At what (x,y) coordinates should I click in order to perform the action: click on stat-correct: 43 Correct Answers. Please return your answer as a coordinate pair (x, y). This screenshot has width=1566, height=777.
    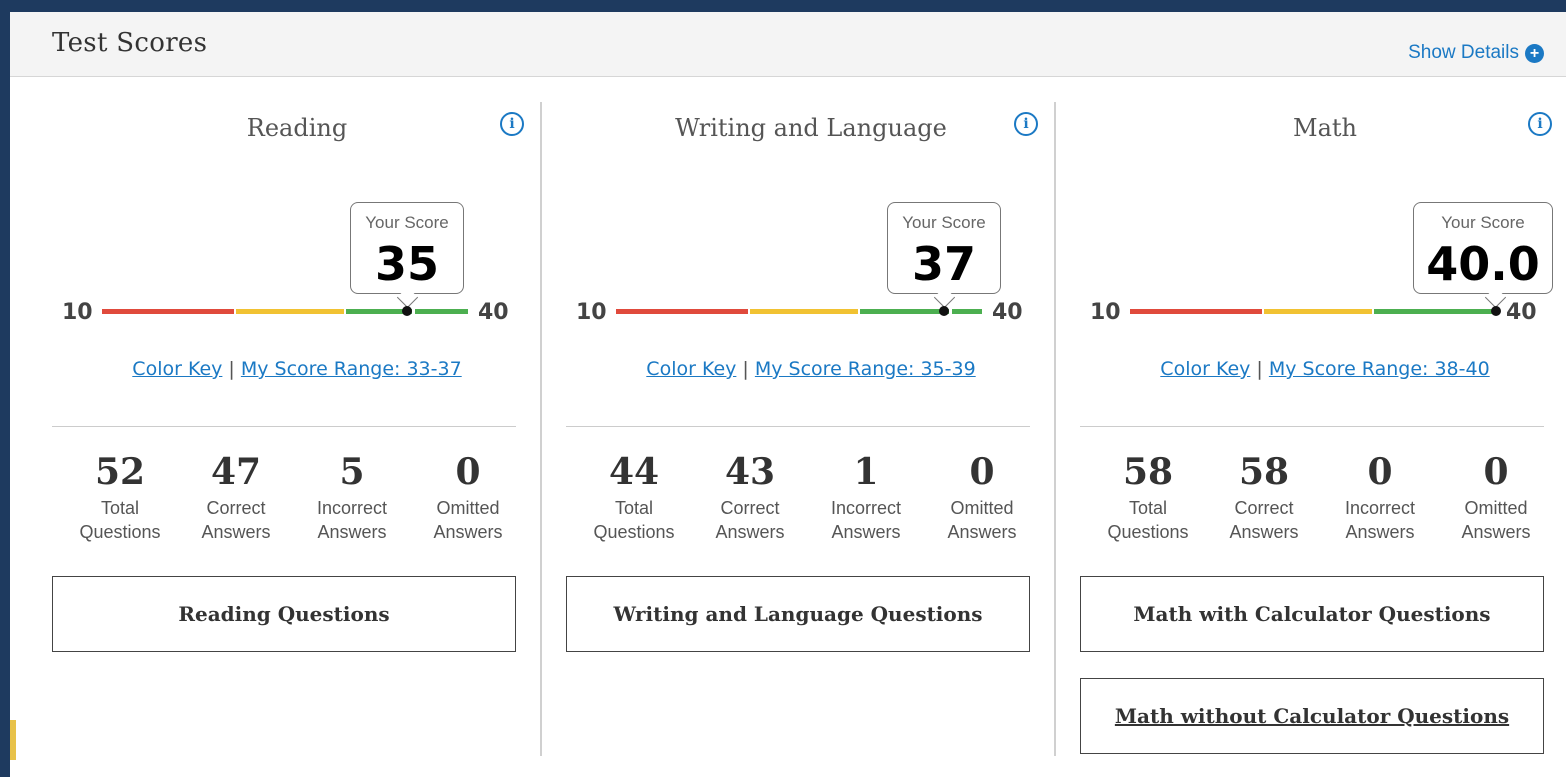
    Looking at the image, I should click on (750, 498).